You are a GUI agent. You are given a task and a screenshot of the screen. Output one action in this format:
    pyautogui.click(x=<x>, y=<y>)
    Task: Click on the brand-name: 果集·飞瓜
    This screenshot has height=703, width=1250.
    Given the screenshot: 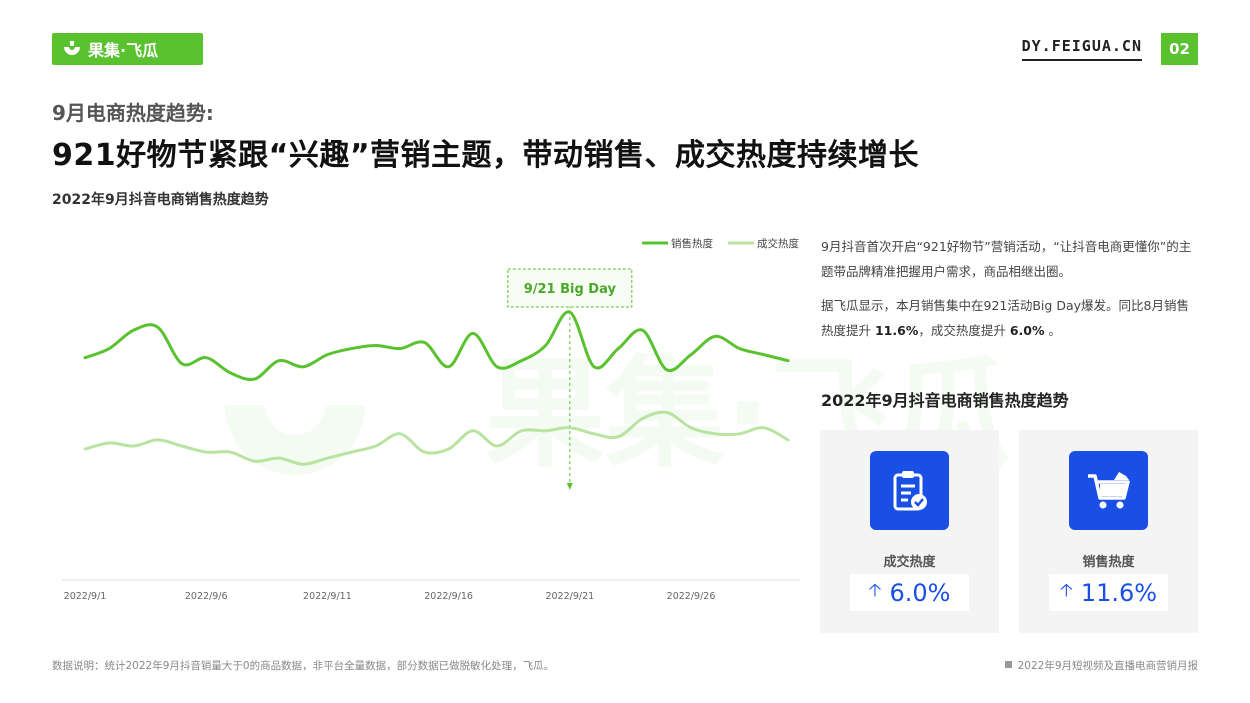 What is the action you would take?
    pyautogui.click(x=123, y=50)
    